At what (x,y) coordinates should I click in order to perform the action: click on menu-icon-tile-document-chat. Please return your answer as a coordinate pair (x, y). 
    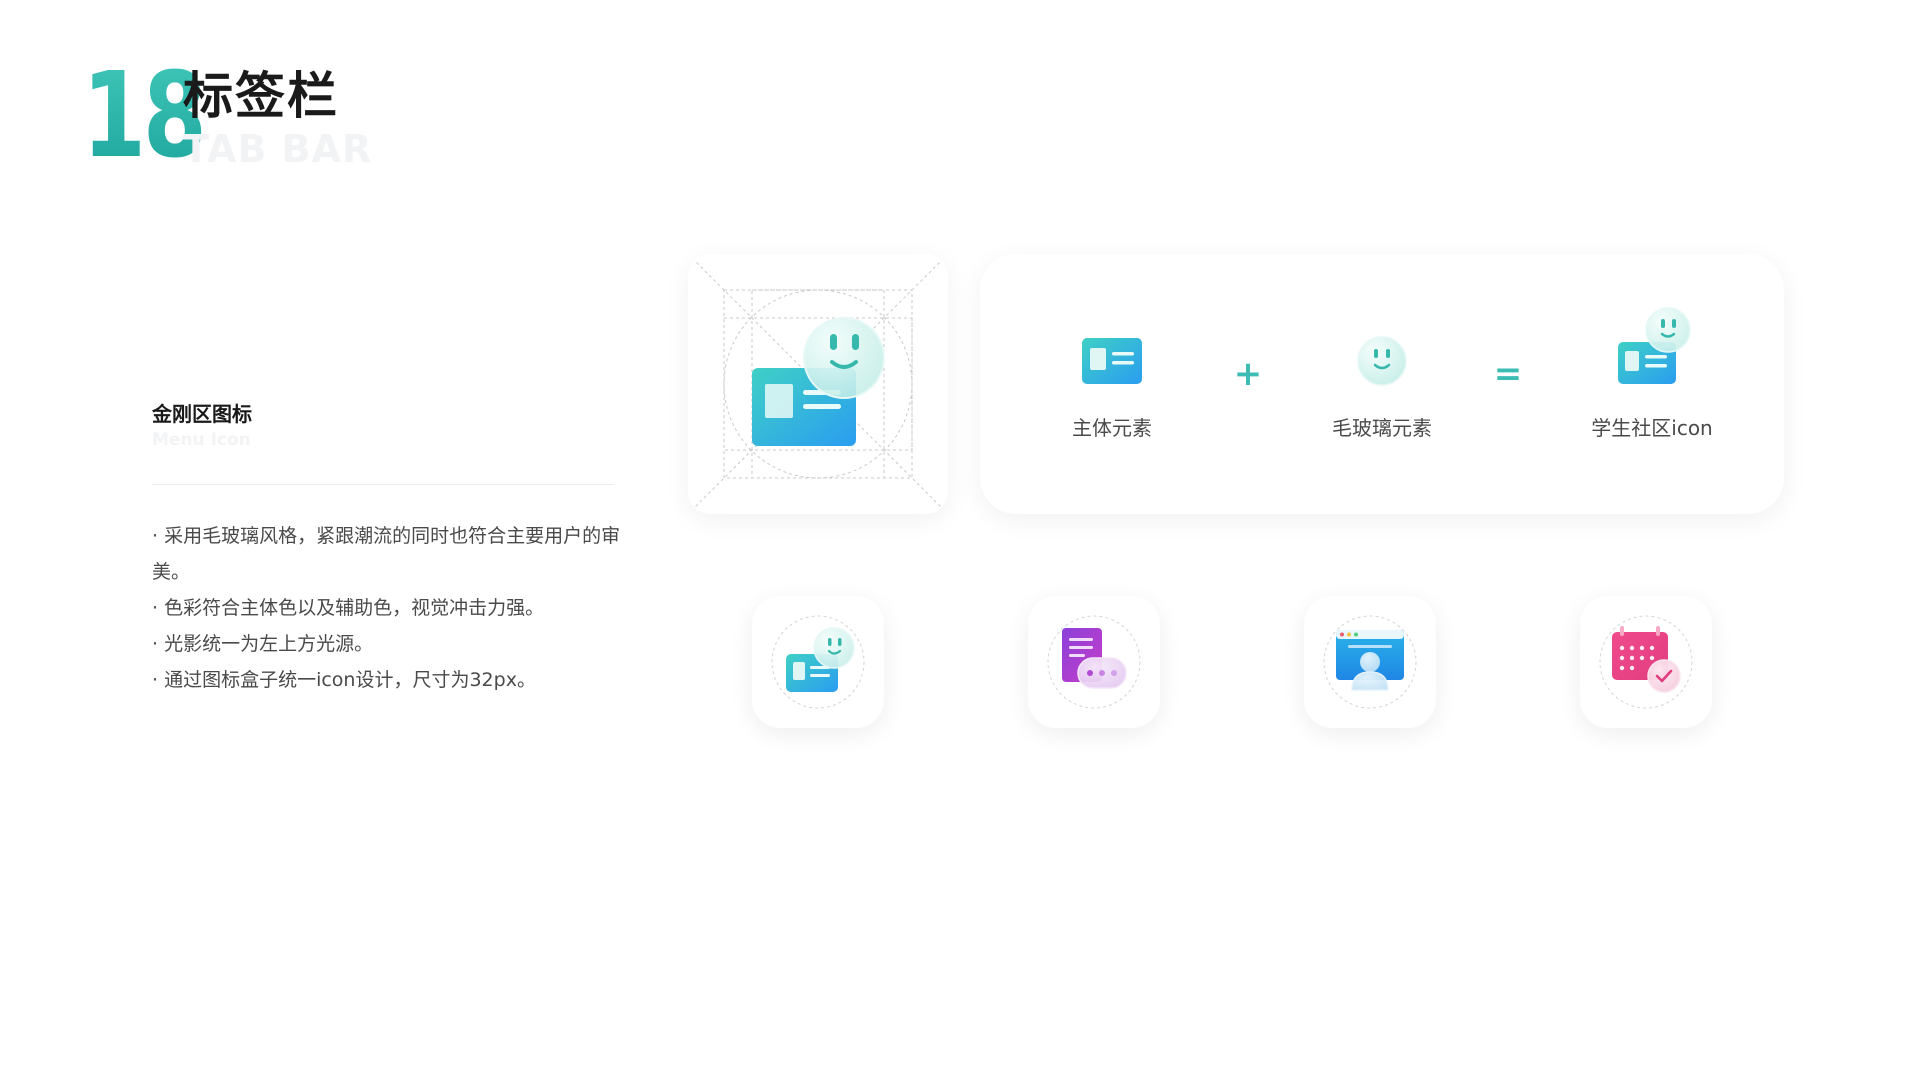
    Looking at the image, I should click on (1094, 662).